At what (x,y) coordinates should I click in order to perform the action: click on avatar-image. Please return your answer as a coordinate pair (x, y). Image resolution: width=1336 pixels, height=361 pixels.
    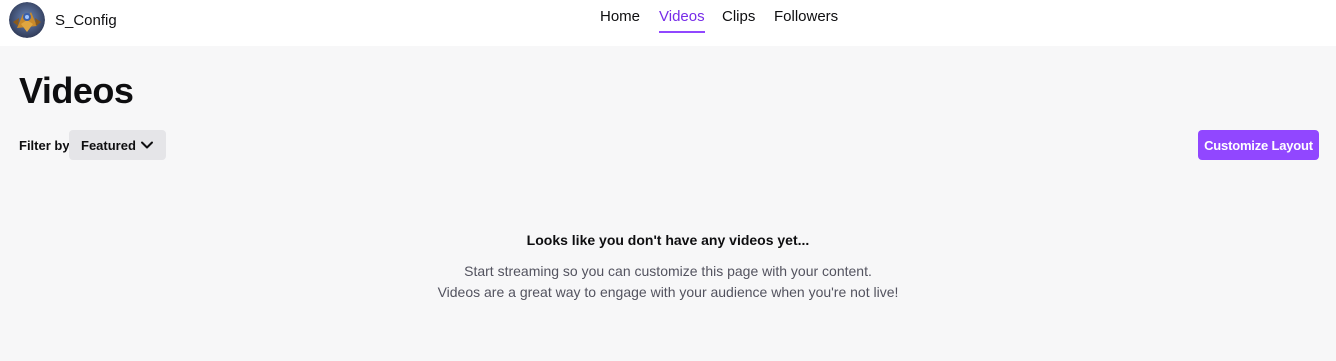
    Looking at the image, I should click on (27, 20).